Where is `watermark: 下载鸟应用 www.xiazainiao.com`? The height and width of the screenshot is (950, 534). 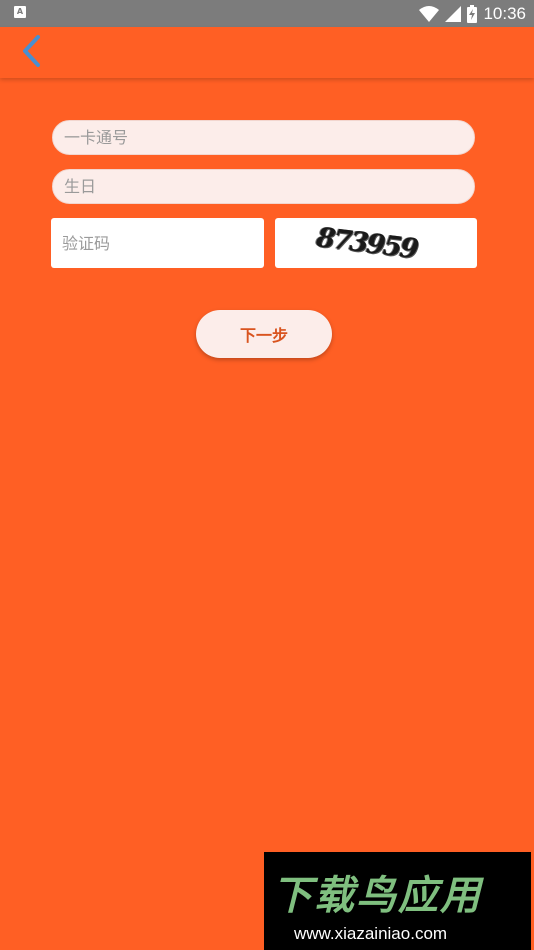
watermark: 下载鸟应用 www.xiazainiao.com is located at coordinates (397, 901).